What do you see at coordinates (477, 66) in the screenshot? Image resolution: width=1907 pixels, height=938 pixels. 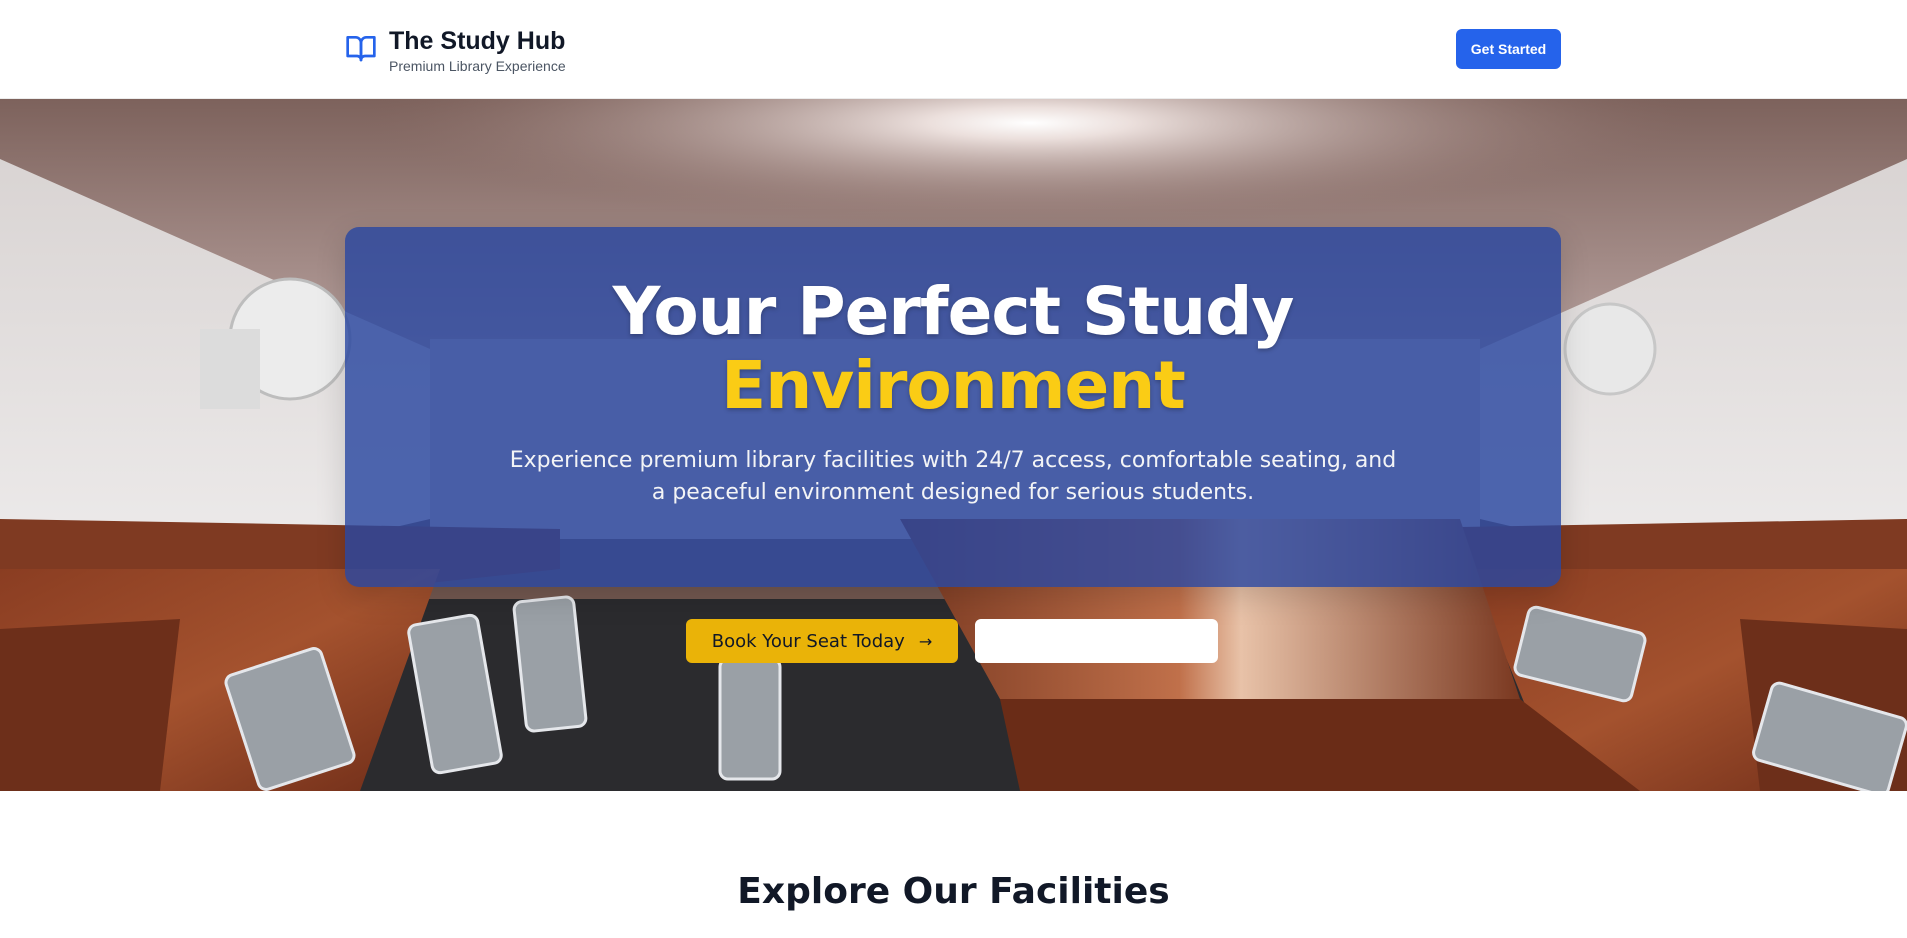 I see `brand-subtitle: Premium Library Experience` at bounding box center [477, 66].